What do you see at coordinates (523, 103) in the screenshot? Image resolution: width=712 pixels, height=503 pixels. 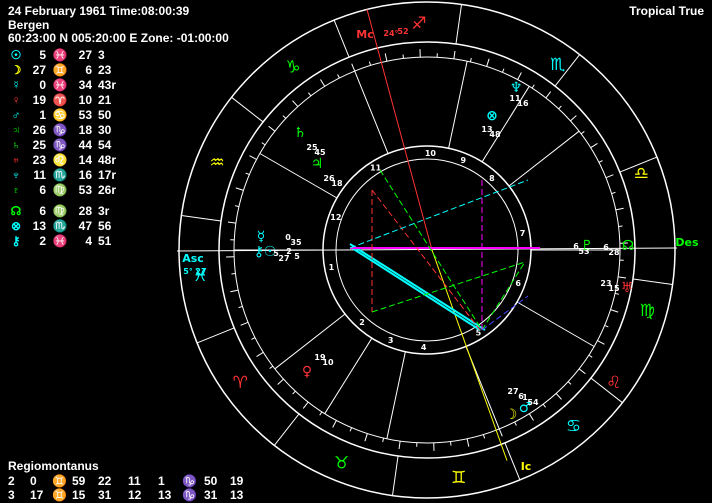 I see `chart-planet-minute: 16` at bounding box center [523, 103].